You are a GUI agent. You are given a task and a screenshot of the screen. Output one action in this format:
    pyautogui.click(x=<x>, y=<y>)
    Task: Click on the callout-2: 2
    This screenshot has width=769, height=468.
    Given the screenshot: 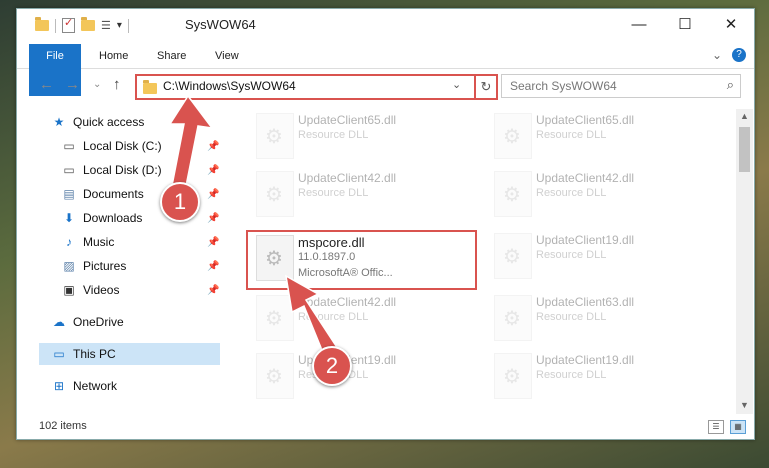 What is the action you would take?
    pyautogui.click(x=332, y=366)
    